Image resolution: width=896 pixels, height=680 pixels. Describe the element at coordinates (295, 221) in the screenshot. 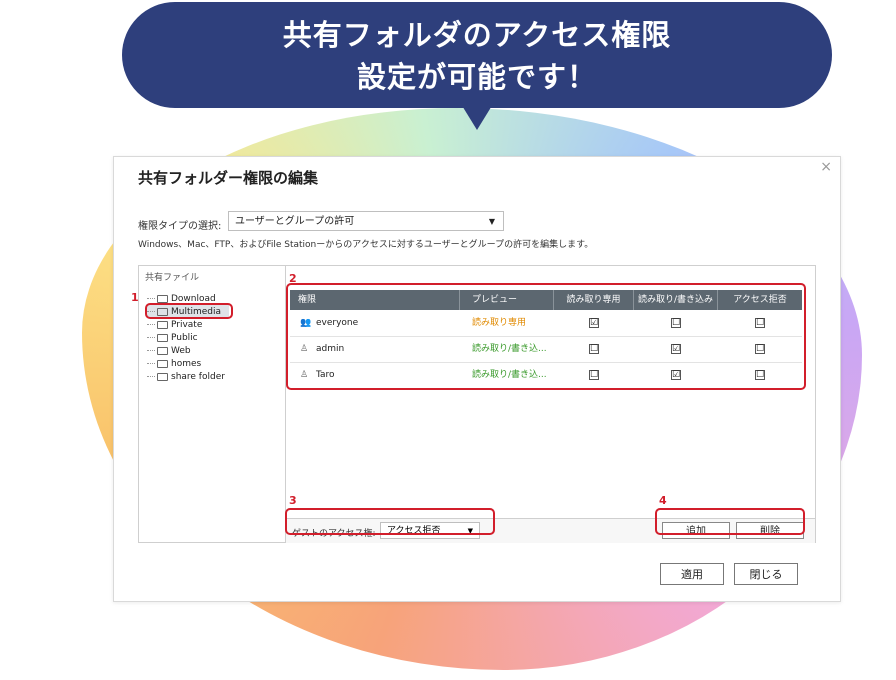

I see `permission-type-value: ユーザーとグループの許可` at that location.